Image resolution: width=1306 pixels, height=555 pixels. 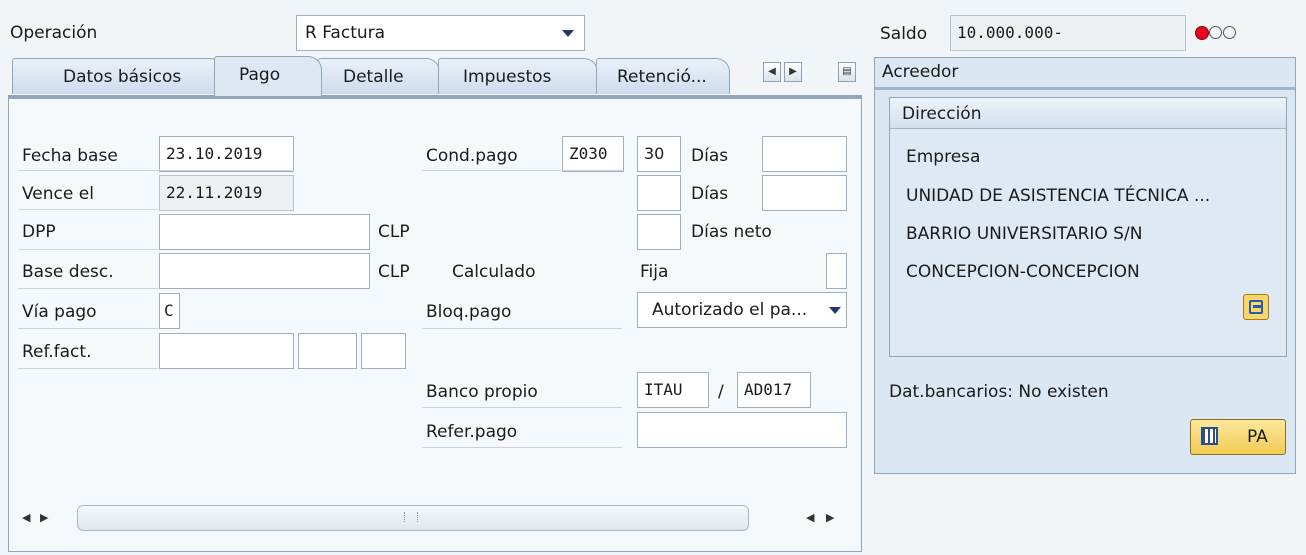 I want to click on dpp-currency: CLP, so click(x=394, y=232).